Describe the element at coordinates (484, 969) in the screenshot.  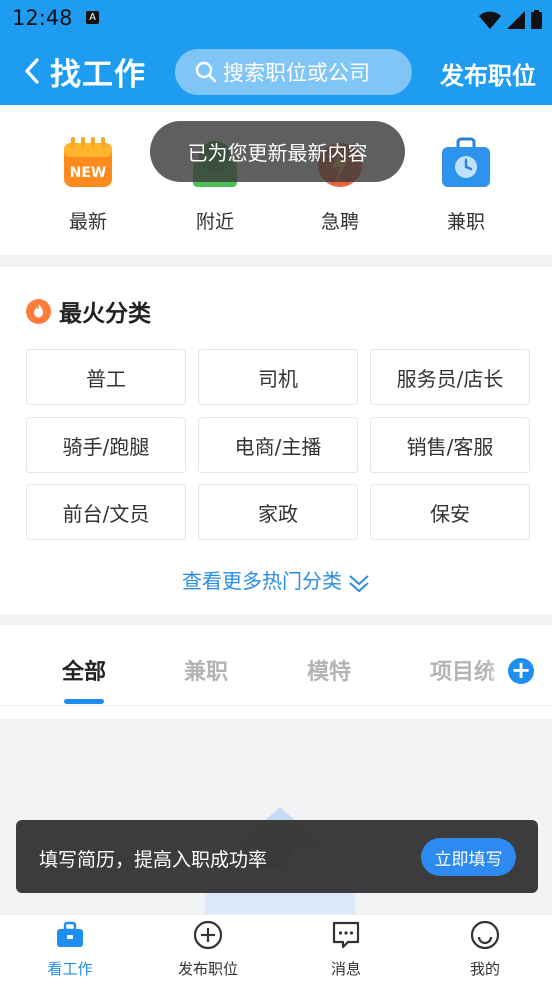
I see `nav-label: 我的` at that location.